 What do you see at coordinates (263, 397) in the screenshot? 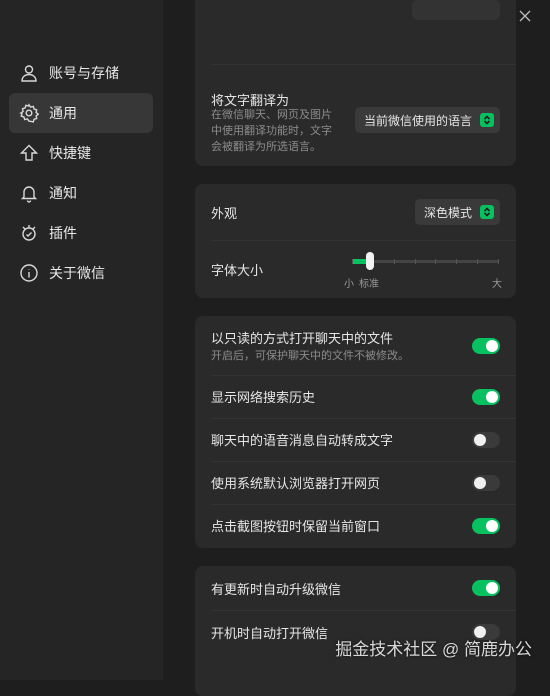
I see `toggle-label: 显示网络搜索历史` at bounding box center [263, 397].